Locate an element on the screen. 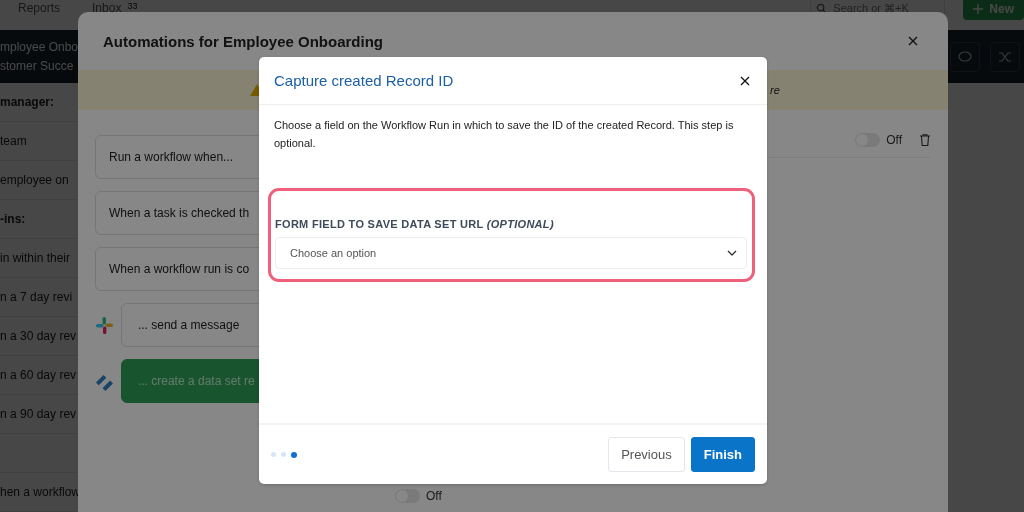 Image resolution: width=1024 pixels, height=512 pixels. trash-icon is located at coordinates (925, 140).